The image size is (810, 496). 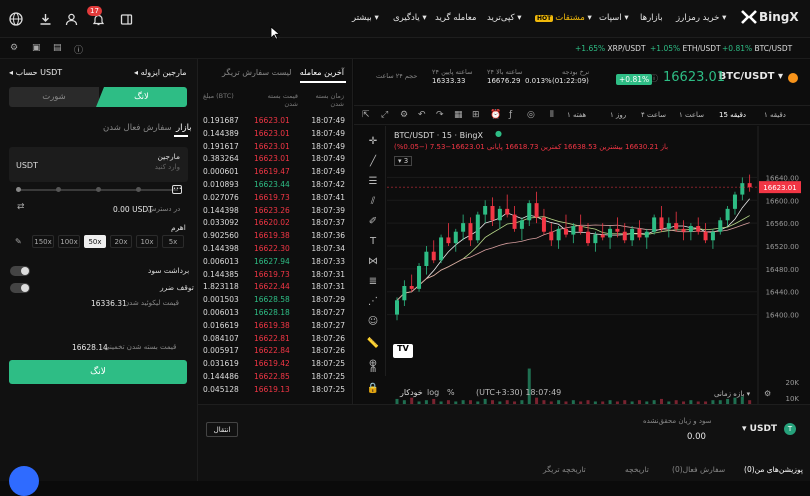 What do you see at coordinates (685, 48) in the screenshot?
I see `ticker-eth: +1.05% ETH/USDT` at bounding box center [685, 48].